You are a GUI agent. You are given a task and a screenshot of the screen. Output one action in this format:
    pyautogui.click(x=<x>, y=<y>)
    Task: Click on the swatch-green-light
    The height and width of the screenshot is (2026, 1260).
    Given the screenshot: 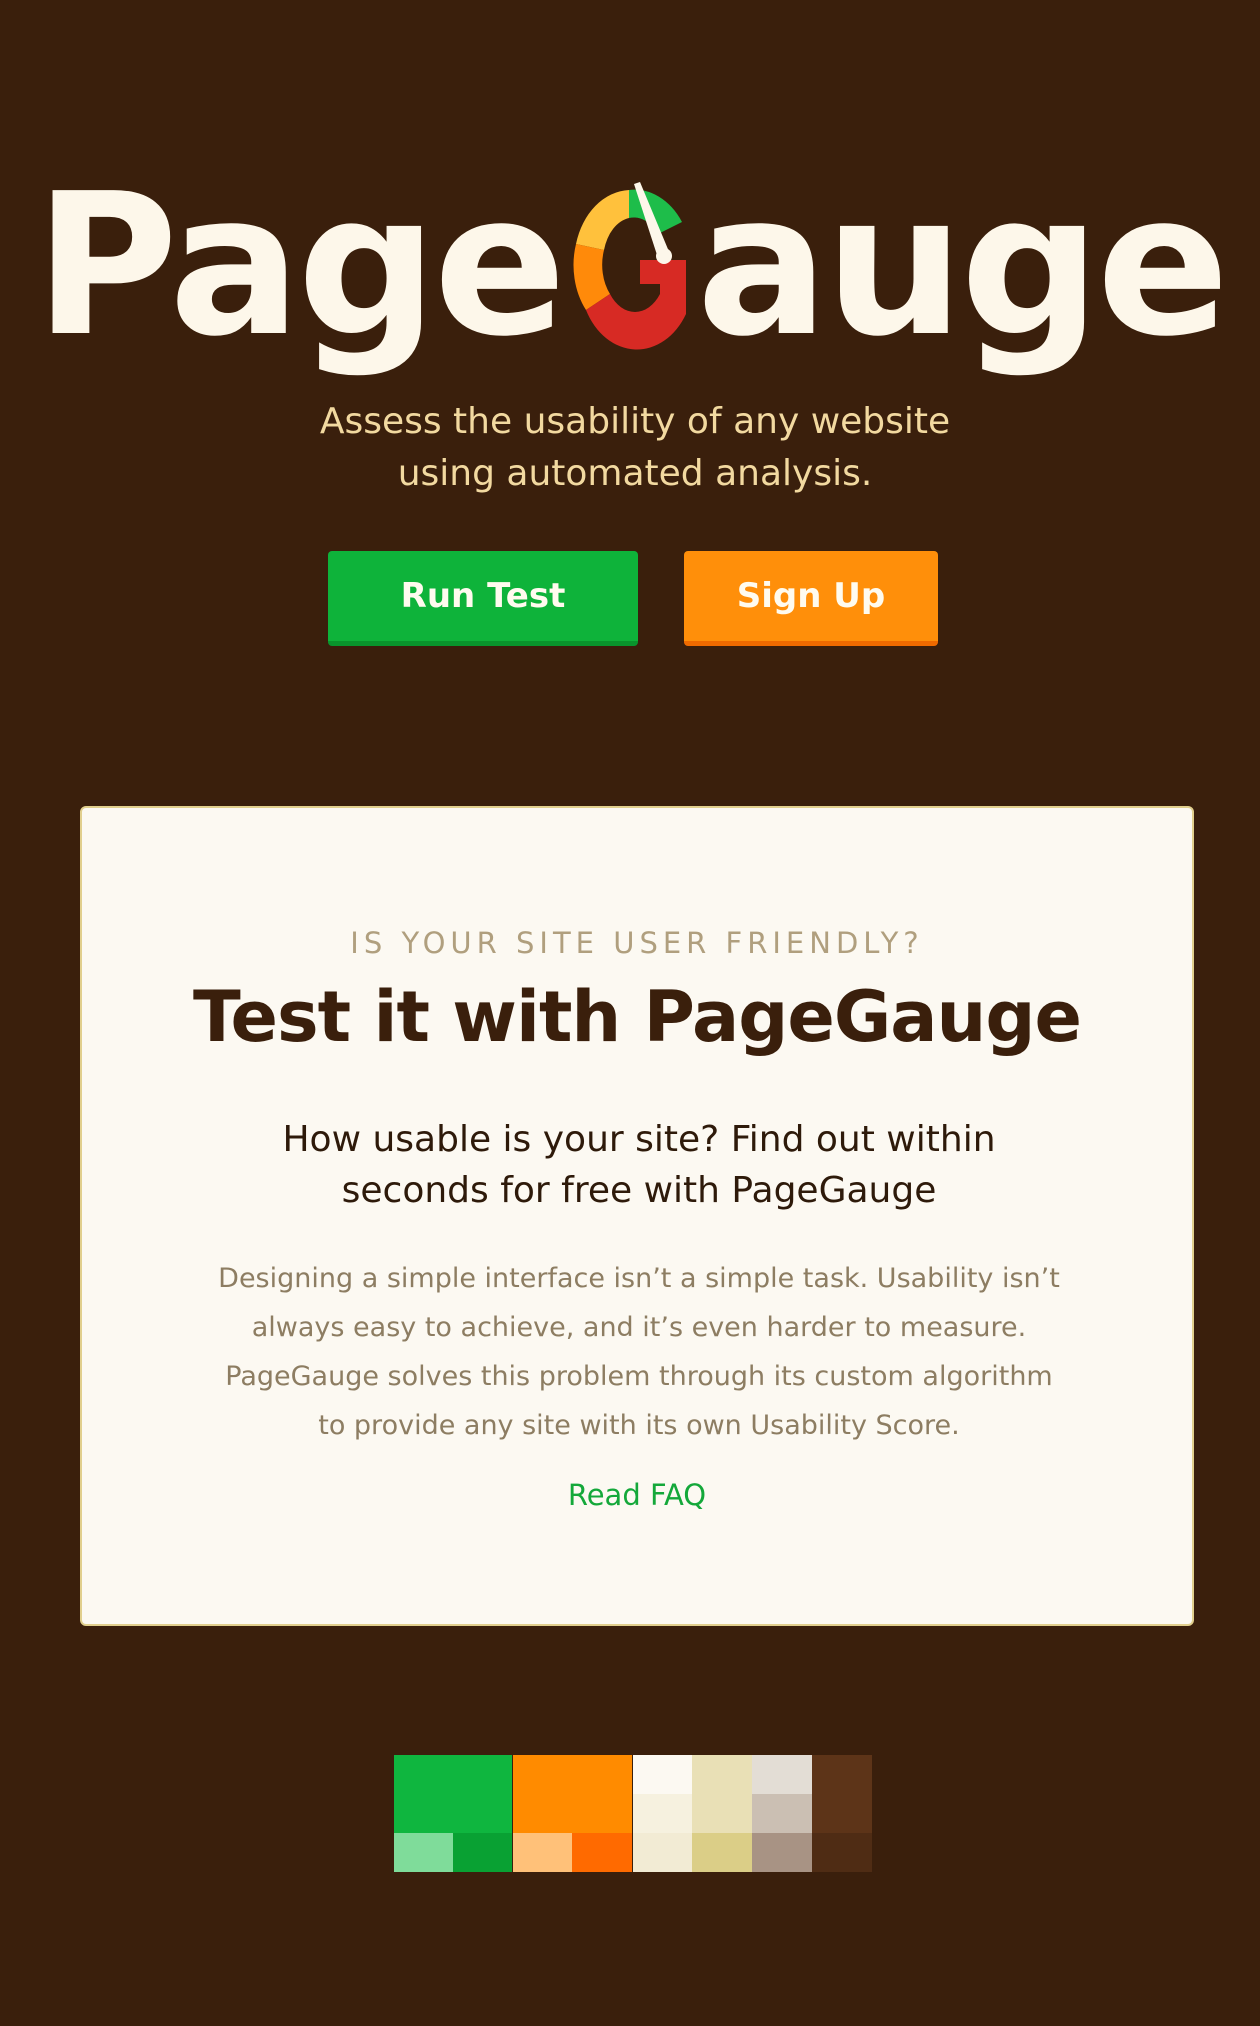 What is the action you would take?
    pyautogui.click(x=423, y=1852)
    